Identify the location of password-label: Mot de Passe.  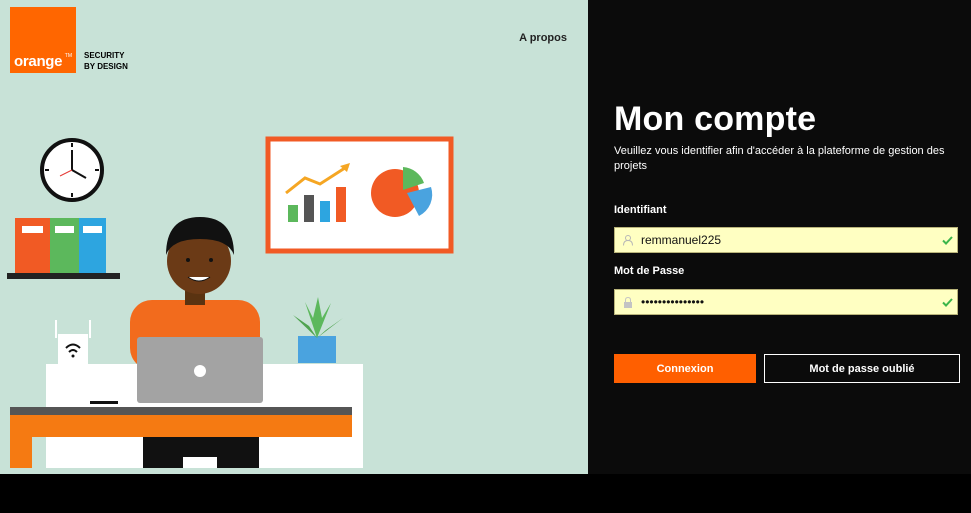
(649, 271).